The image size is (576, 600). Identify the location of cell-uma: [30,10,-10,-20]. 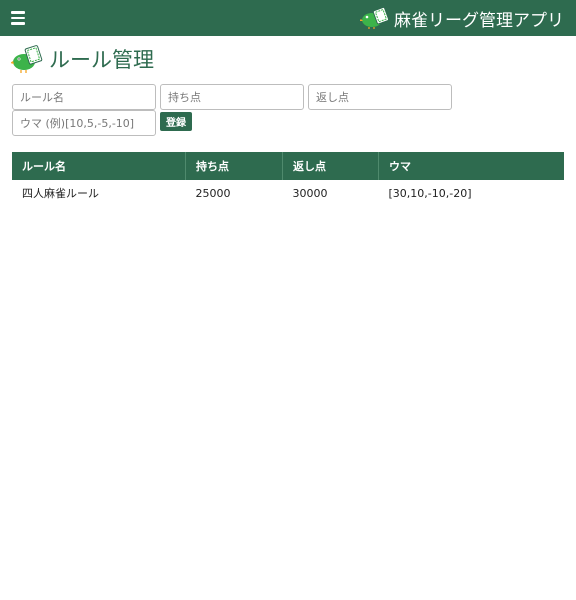
(430, 193).